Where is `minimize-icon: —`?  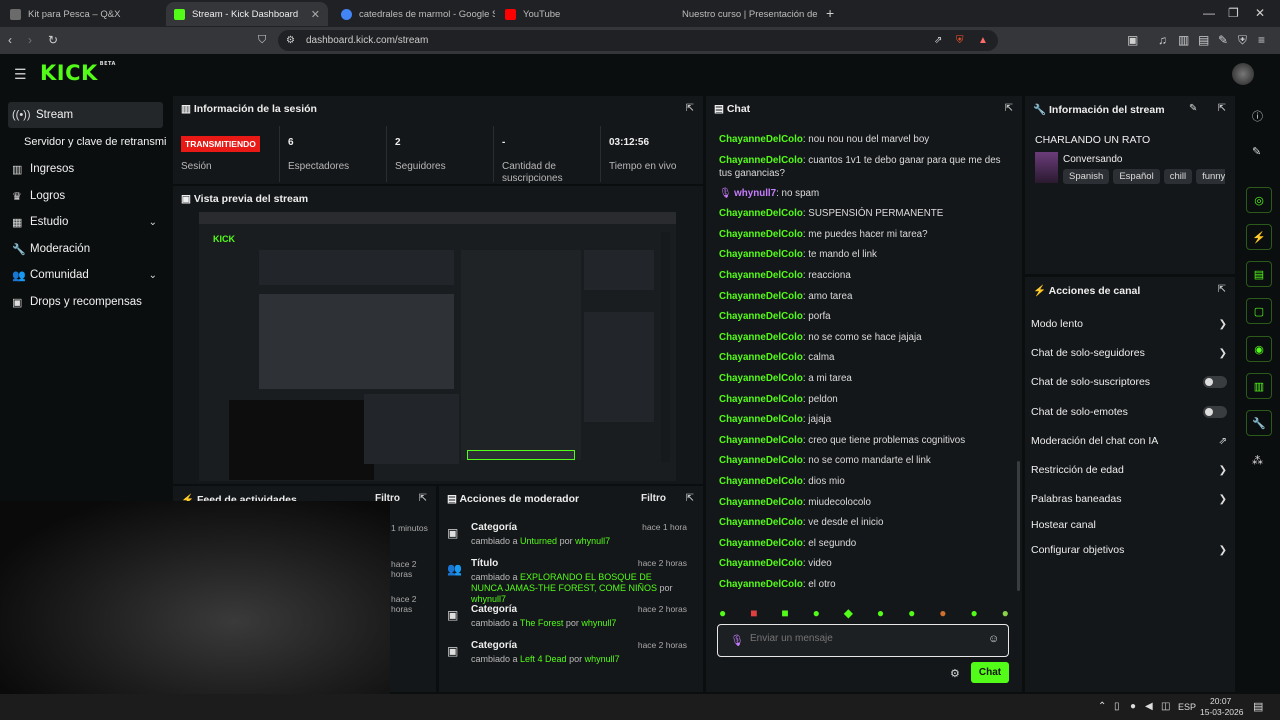
minimize-icon: — is located at coordinates (1209, 13).